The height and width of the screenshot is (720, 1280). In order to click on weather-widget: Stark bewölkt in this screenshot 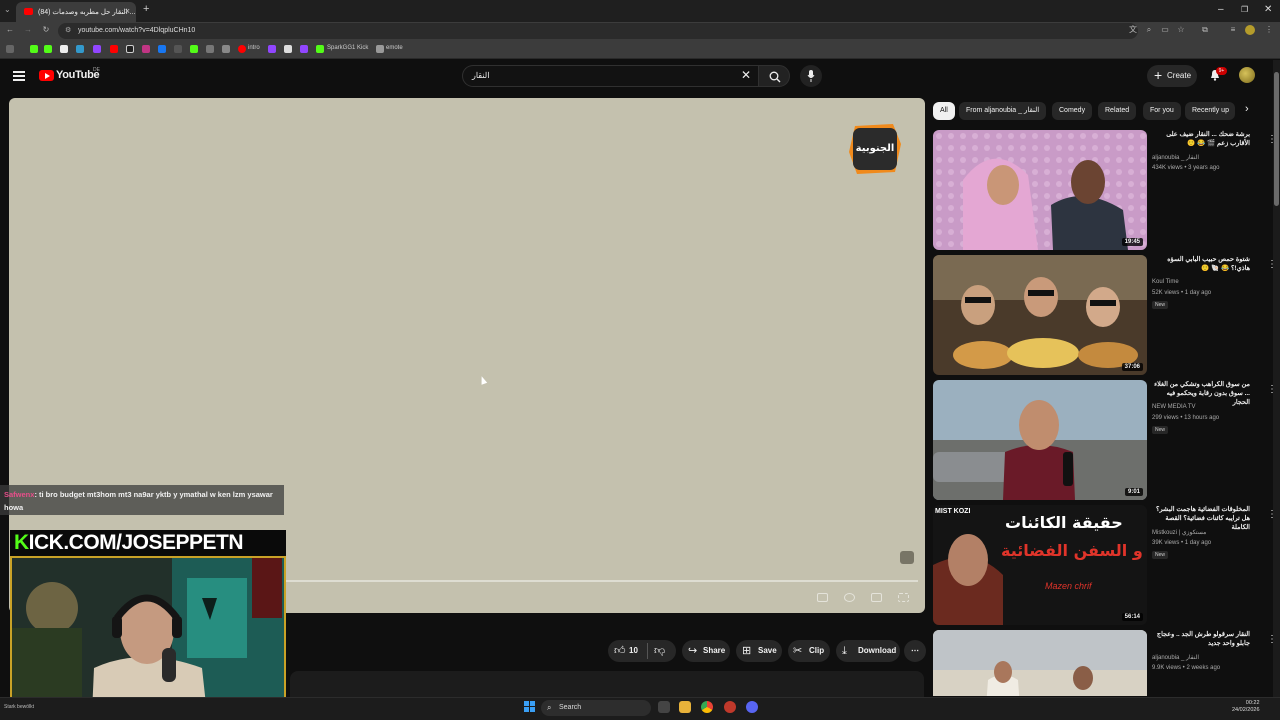, I will do `click(19, 707)`.